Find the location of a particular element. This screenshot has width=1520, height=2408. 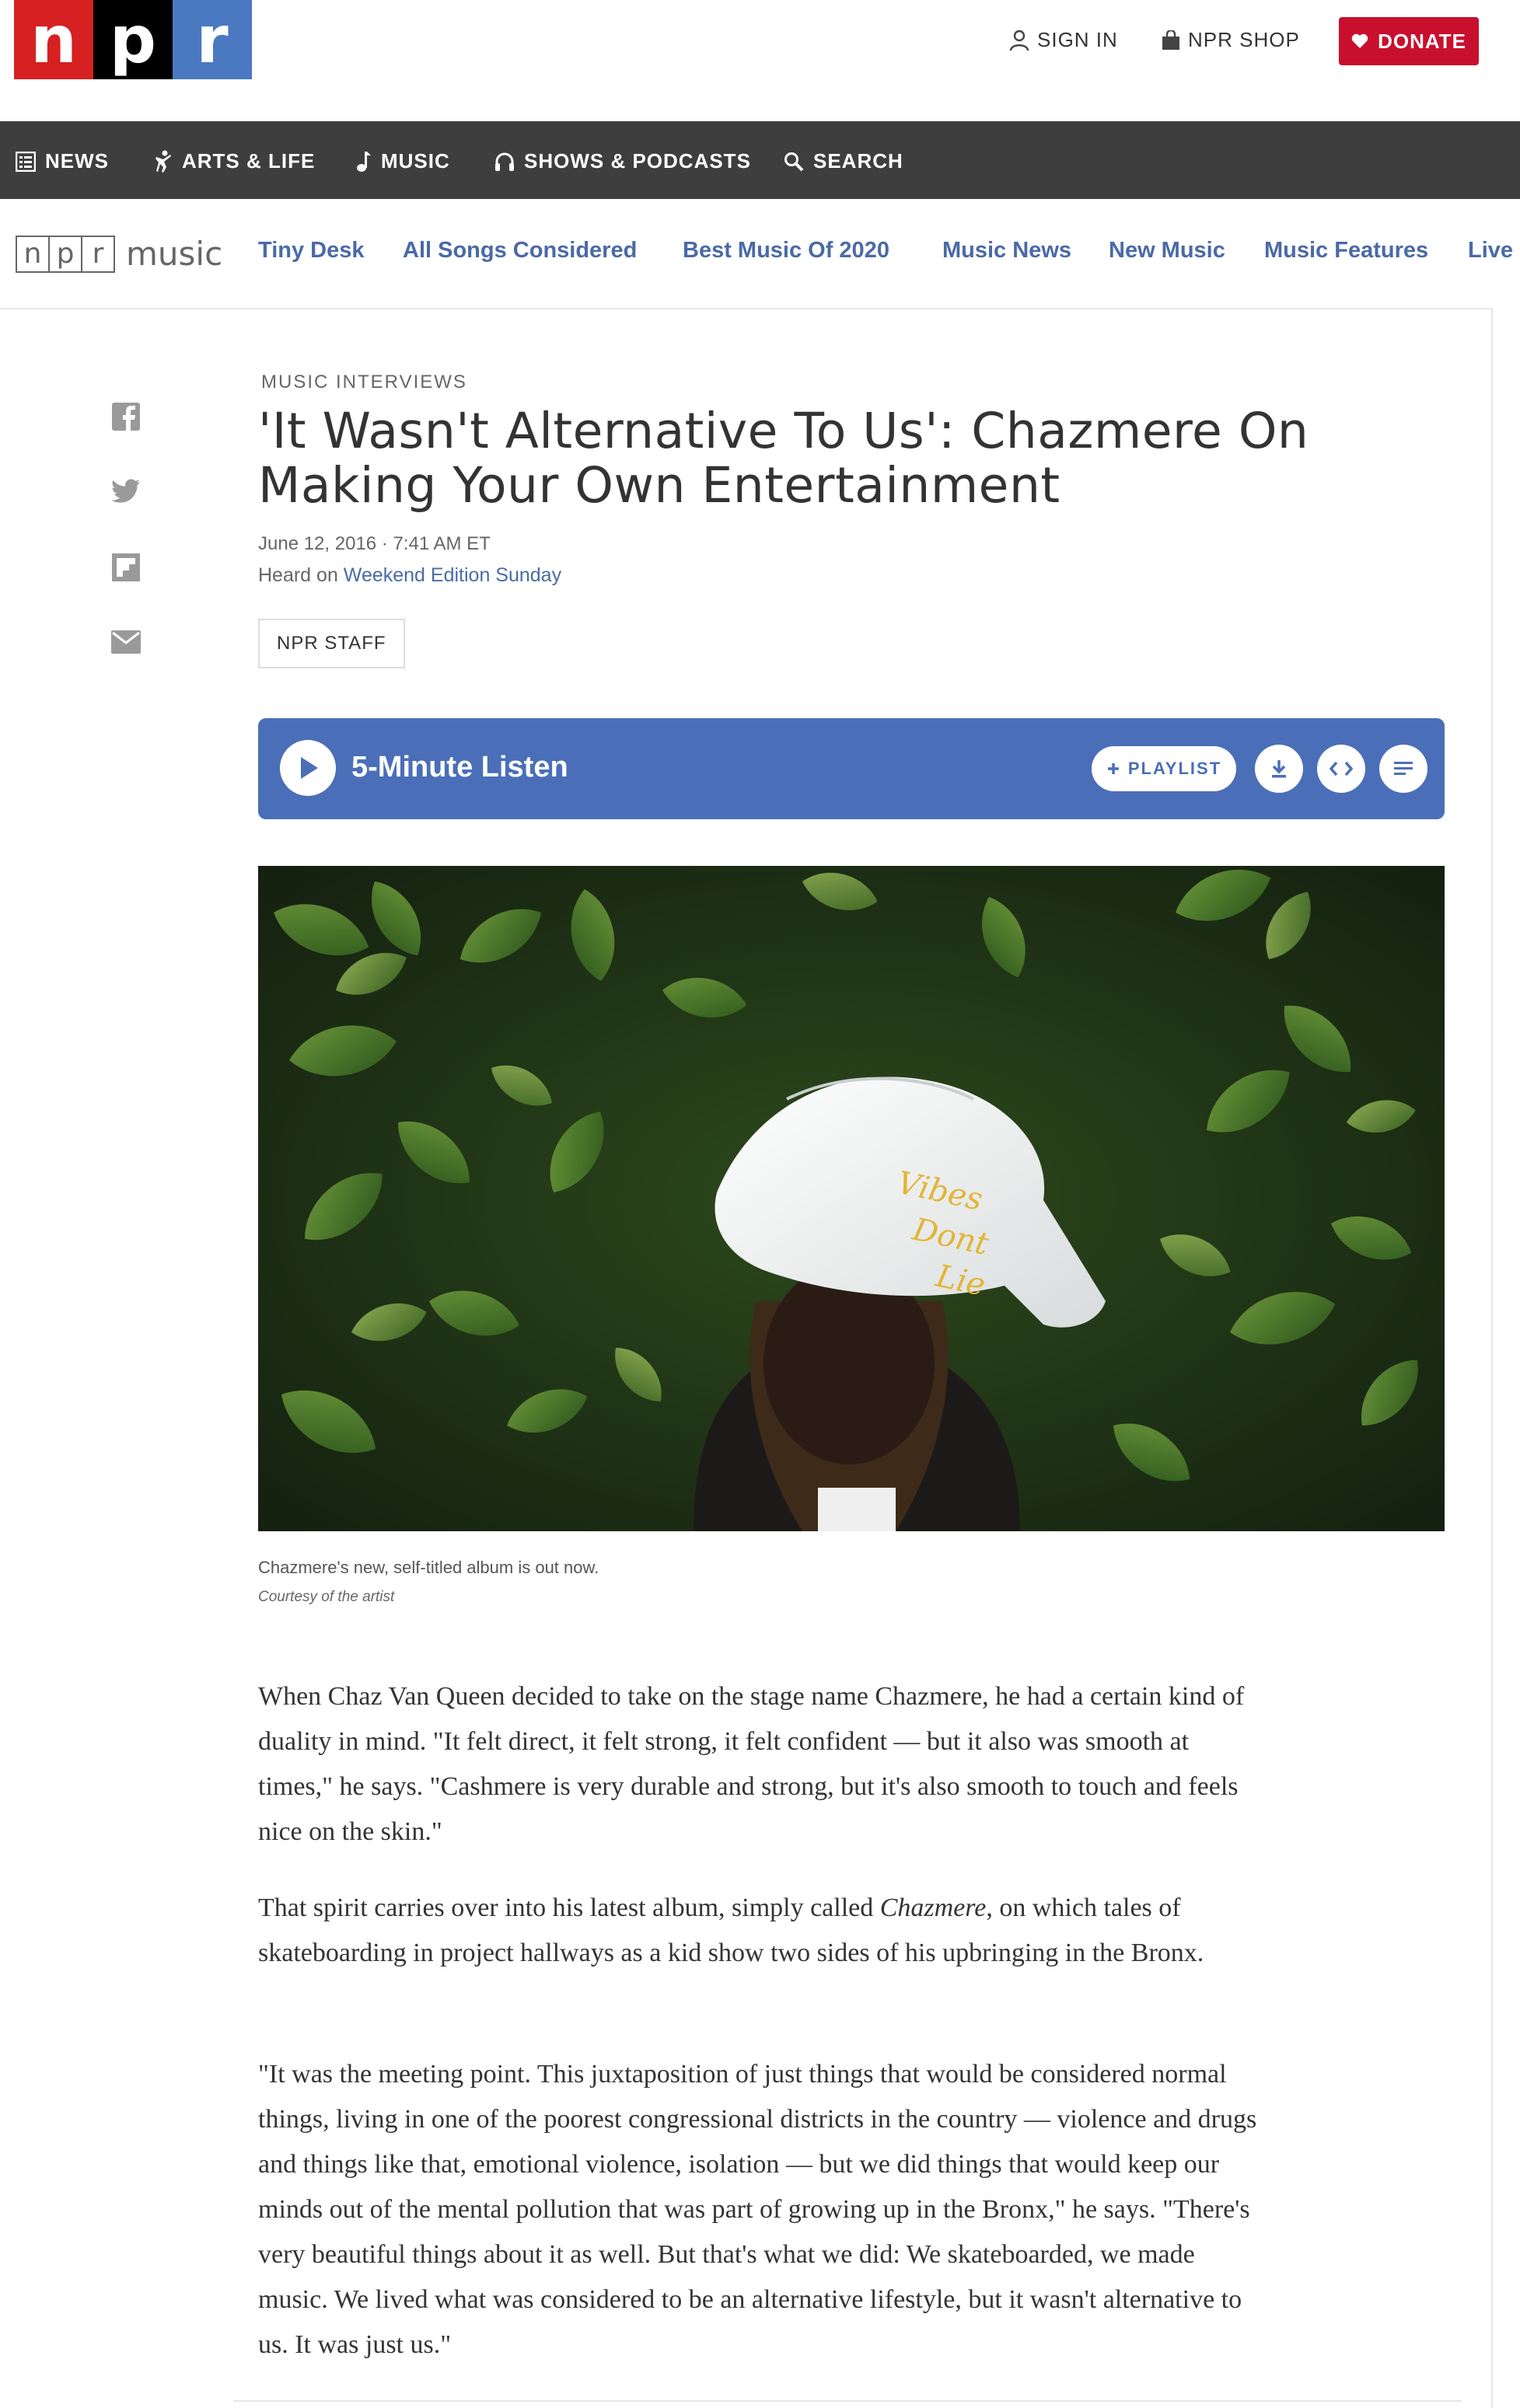

sign-in-label: SIGN IN is located at coordinates (1077, 39).